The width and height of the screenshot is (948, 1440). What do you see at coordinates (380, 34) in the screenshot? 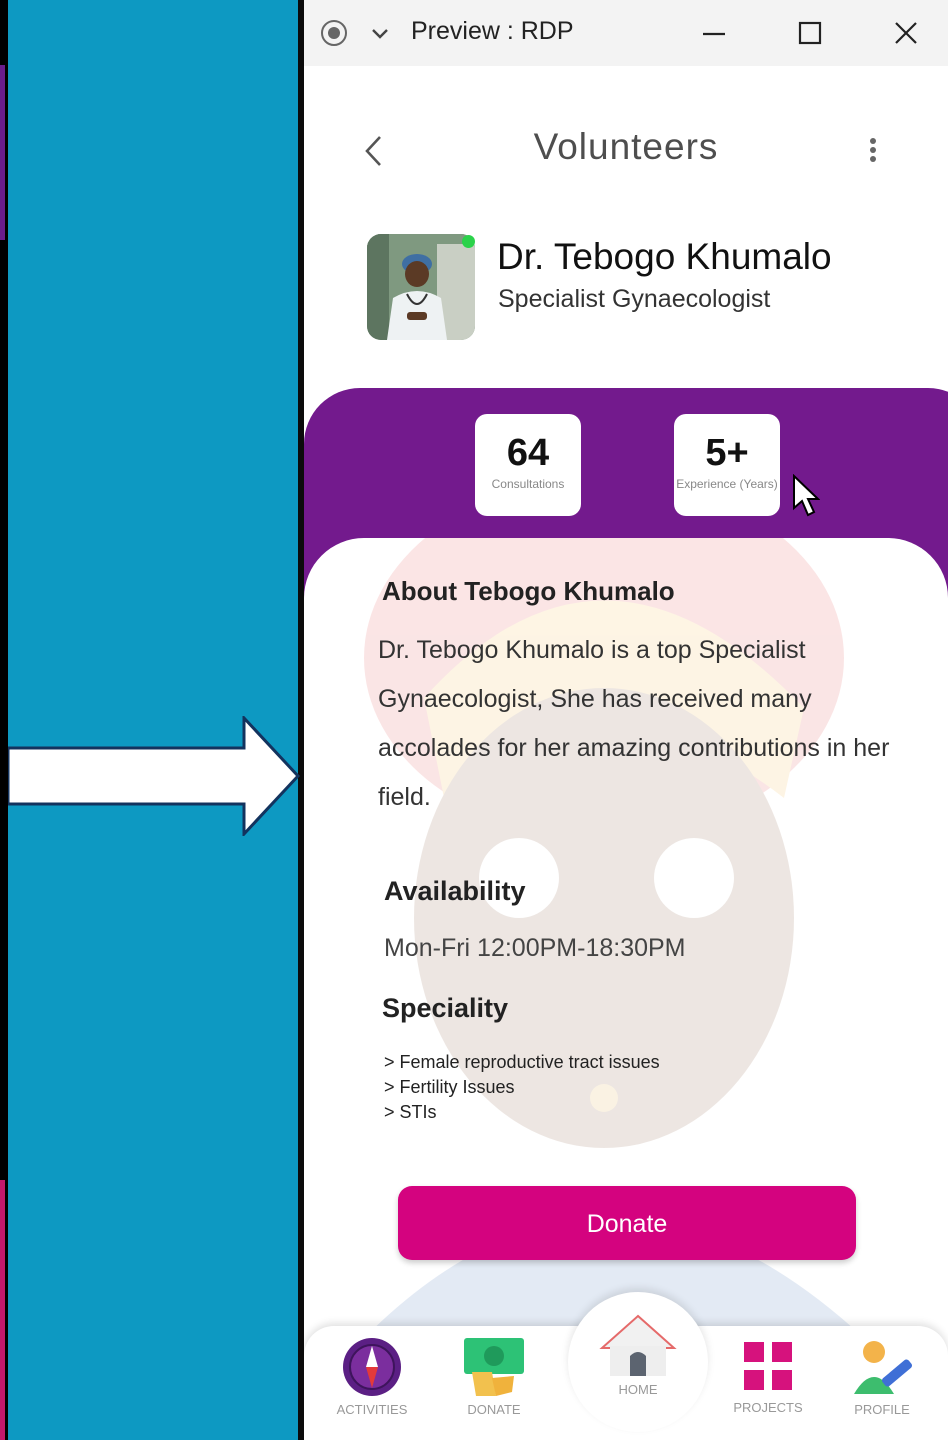
I see `chevron-down-icon` at bounding box center [380, 34].